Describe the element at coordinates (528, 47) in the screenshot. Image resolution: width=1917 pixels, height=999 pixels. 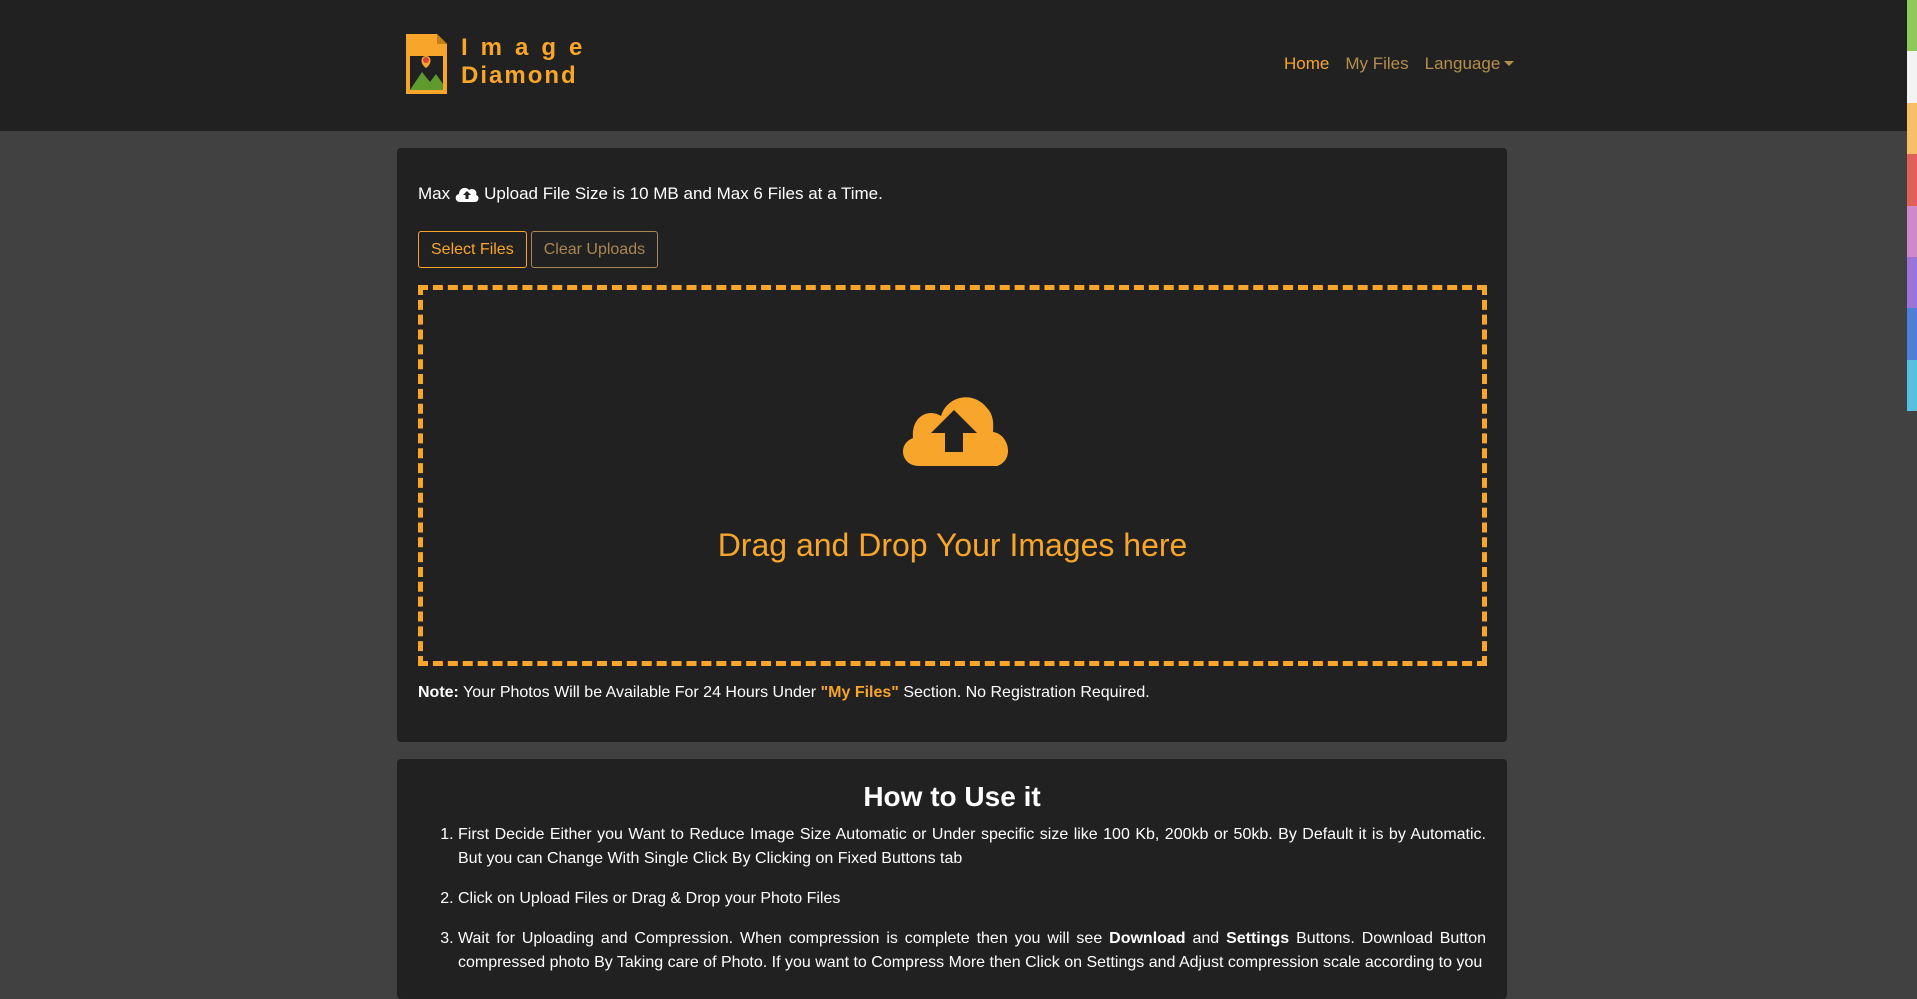
I see `brand-line1: Image` at that location.